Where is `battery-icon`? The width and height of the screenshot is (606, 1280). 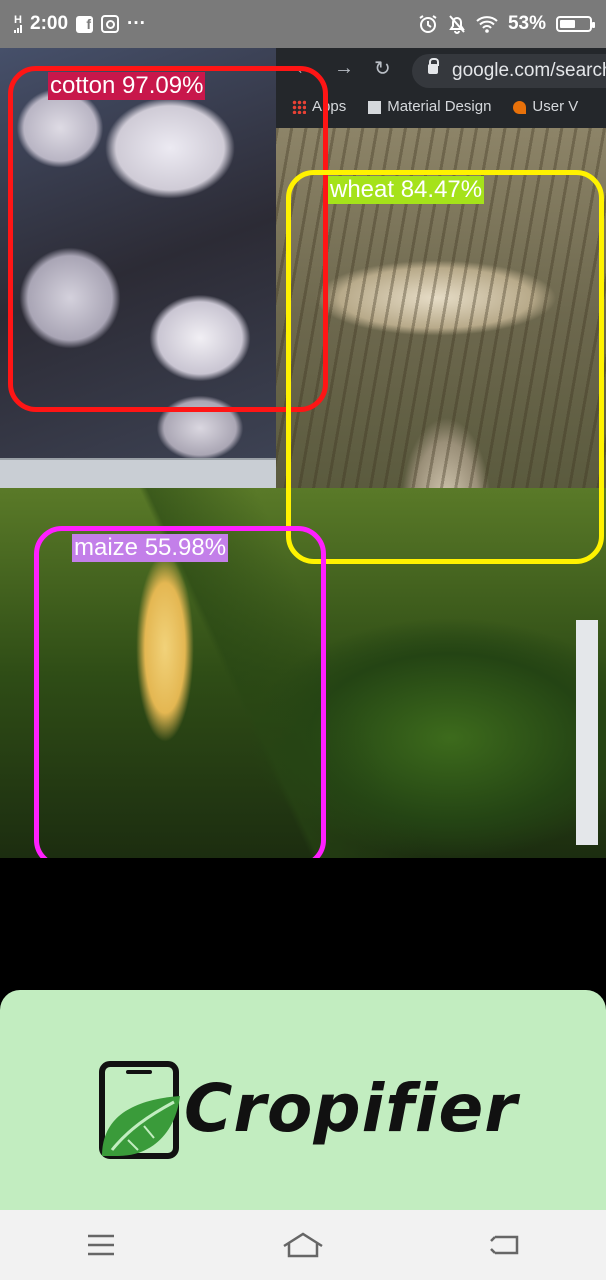 battery-icon is located at coordinates (575, 24).